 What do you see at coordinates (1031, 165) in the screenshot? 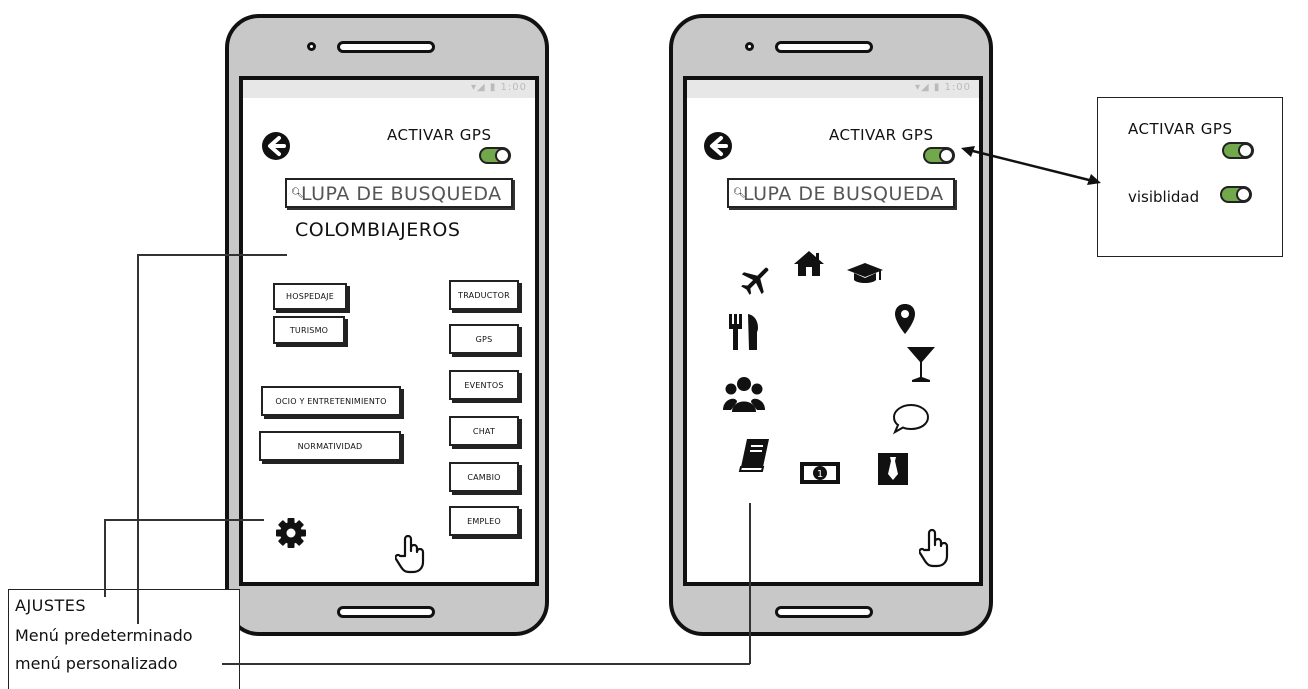
I see `callout-arrow` at bounding box center [1031, 165].